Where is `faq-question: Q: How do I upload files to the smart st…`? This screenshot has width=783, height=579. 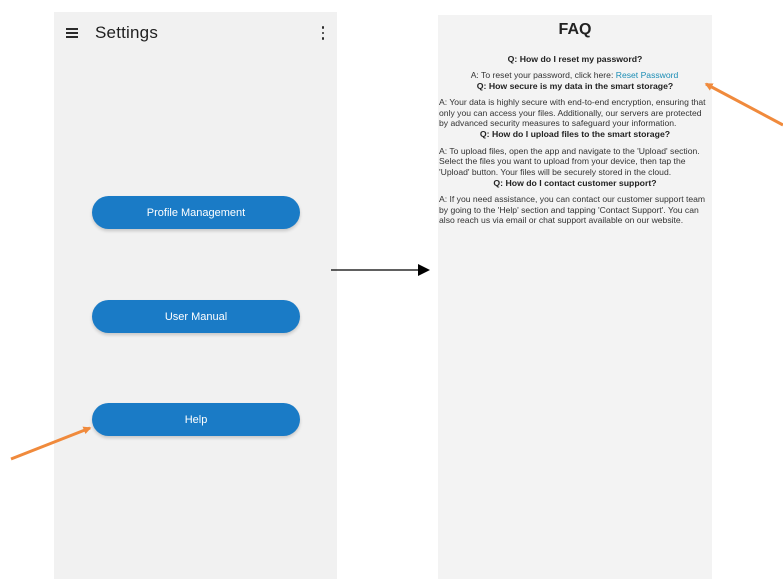 faq-question: Q: How do I upload files to the smart st… is located at coordinates (575, 134).